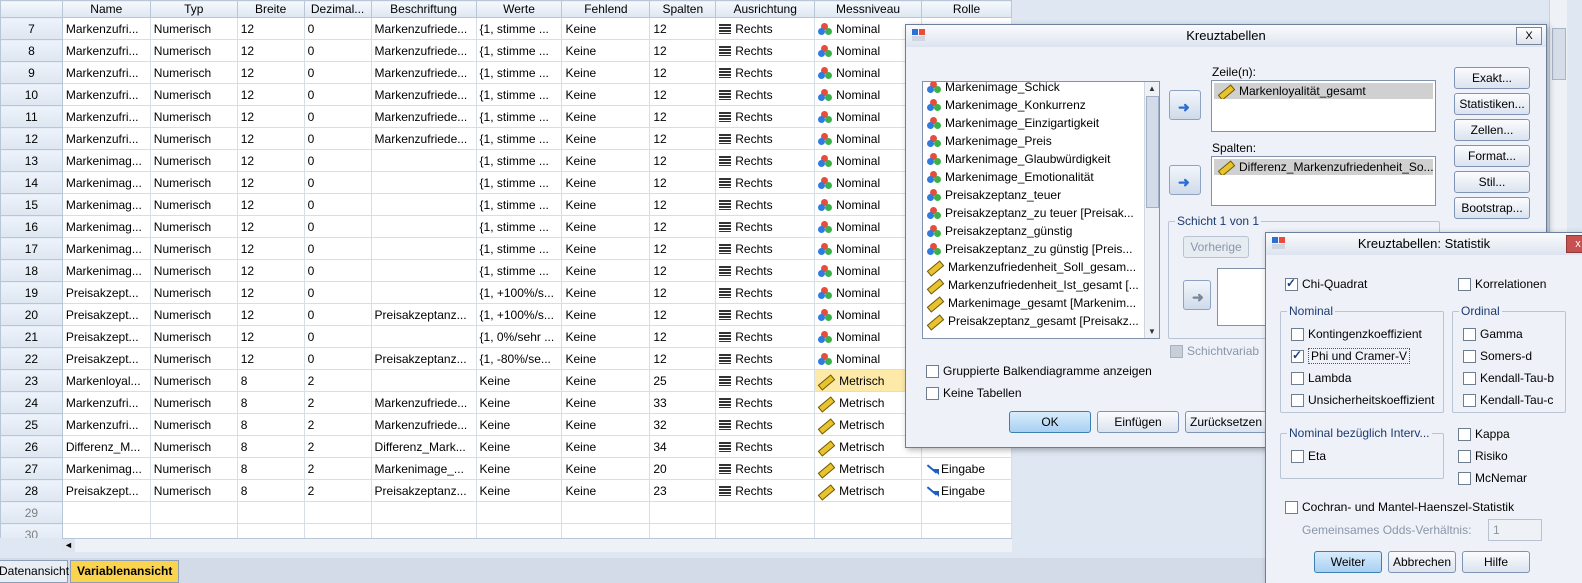 This screenshot has height=583, width=1582. Describe the element at coordinates (1422, 562) in the screenshot. I see `cancel-button: Abbrechen` at that location.